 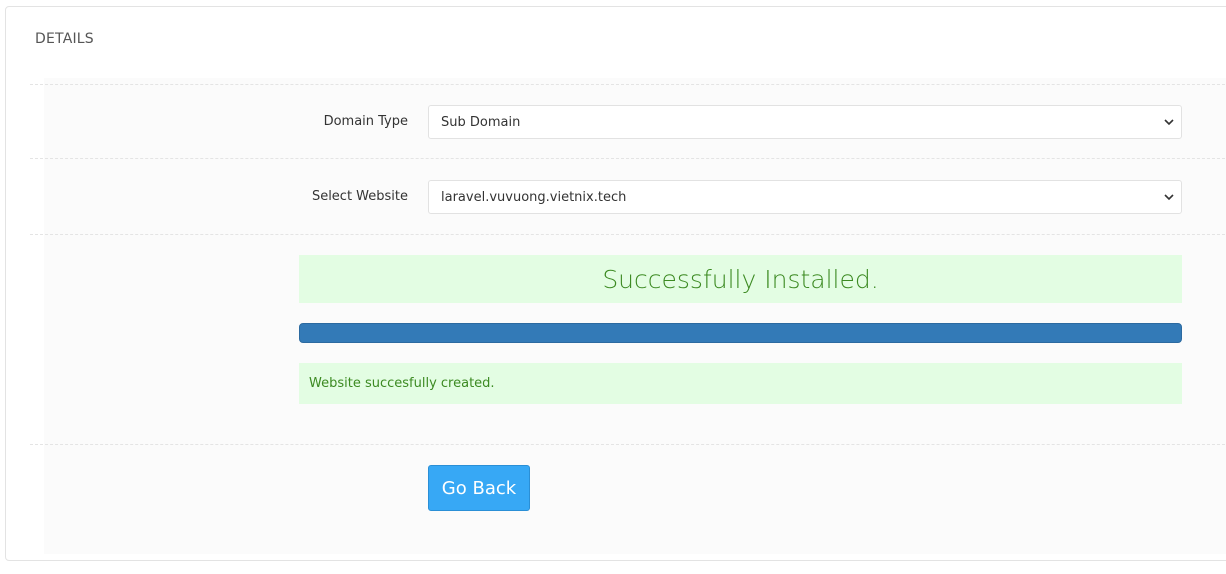 What do you see at coordinates (805, 122) in the screenshot?
I see `domain-type-select: Sub Domain` at bounding box center [805, 122].